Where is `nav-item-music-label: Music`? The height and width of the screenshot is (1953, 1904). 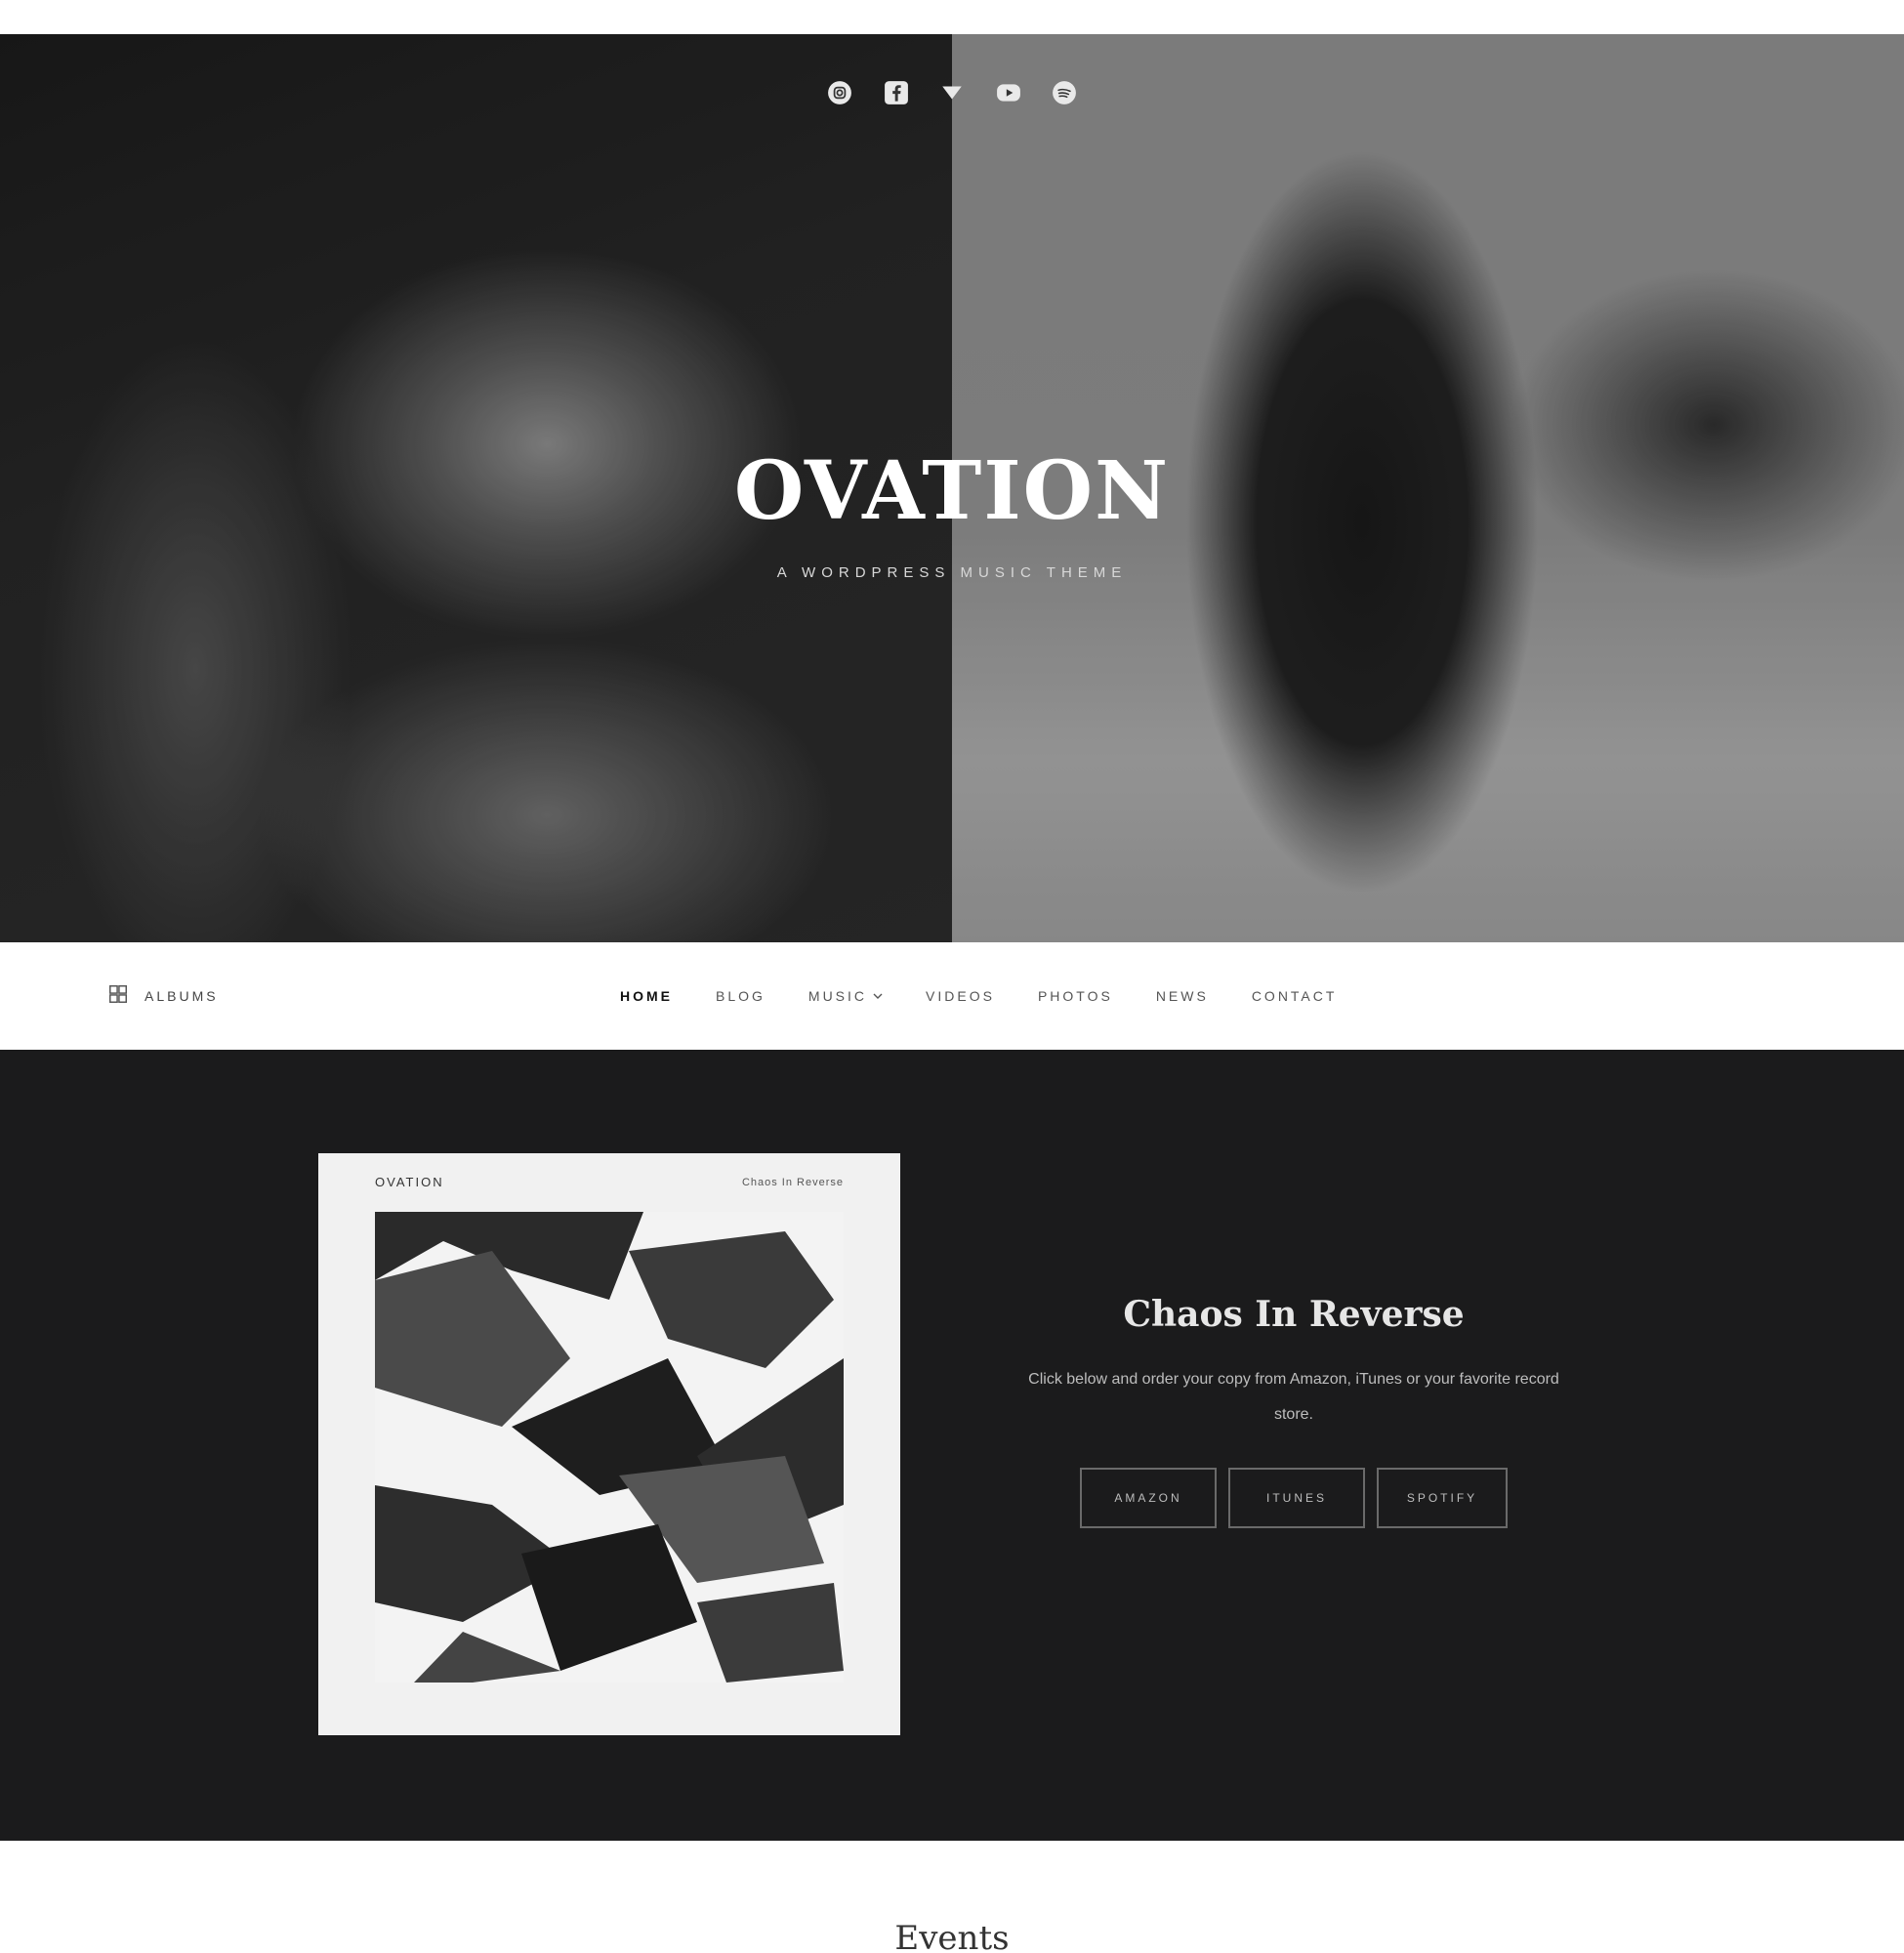 nav-item-music-label: Music is located at coordinates (837, 996).